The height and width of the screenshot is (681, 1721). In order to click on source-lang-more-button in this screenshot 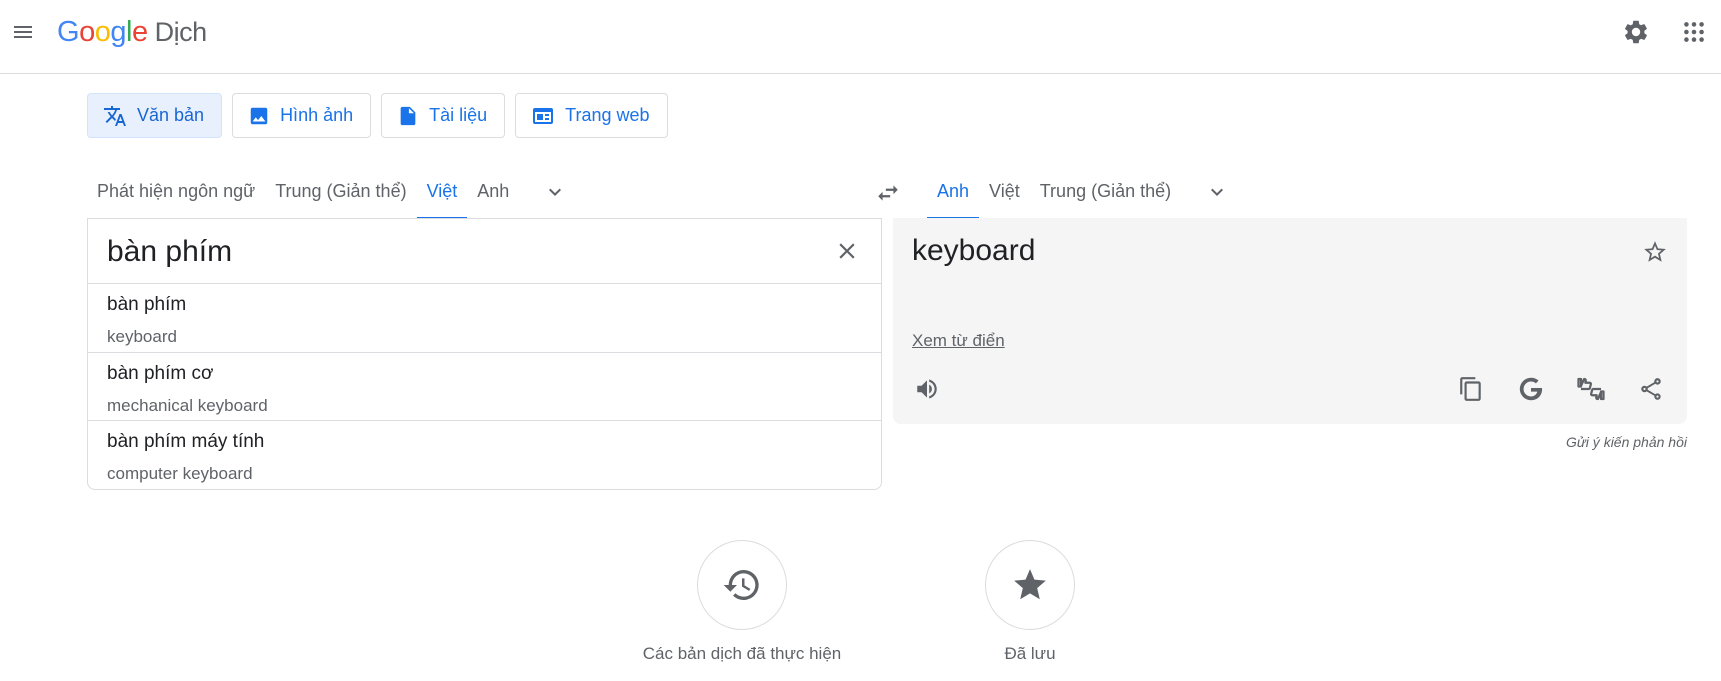, I will do `click(555, 192)`.